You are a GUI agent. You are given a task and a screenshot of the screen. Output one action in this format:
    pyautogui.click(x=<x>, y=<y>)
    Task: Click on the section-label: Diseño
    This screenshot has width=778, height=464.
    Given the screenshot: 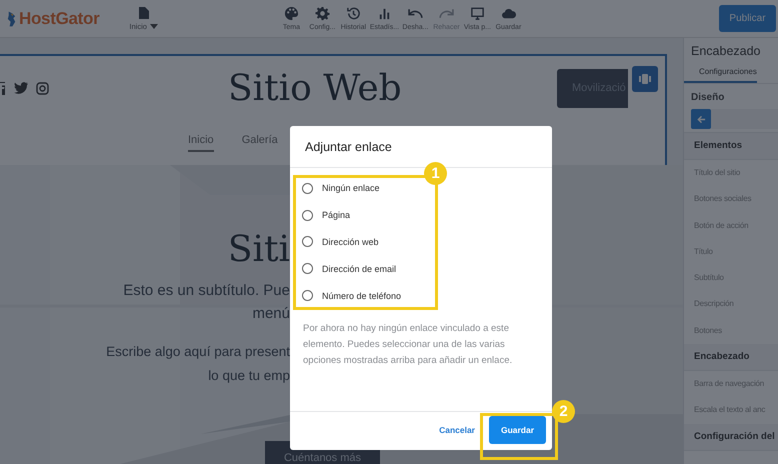 What is the action you would take?
    pyautogui.click(x=708, y=98)
    